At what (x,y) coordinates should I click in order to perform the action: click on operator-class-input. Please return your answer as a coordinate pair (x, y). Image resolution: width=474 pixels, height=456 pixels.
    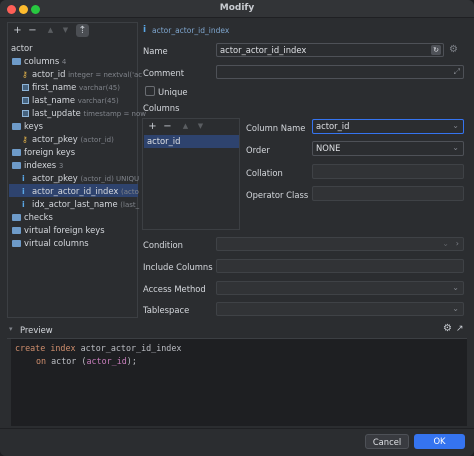
    Looking at the image, I should click on (388, 193).